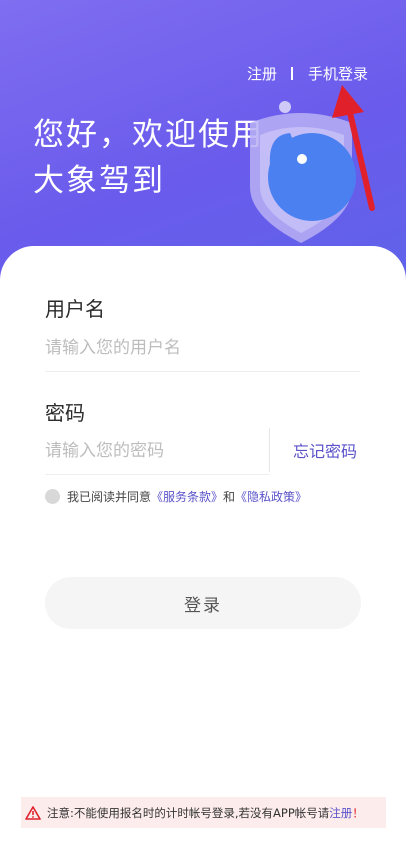 The height and width of the screenshot is (841, 406). What do you see at coordinates (99, 181) in the screenshot?
I see `welcome-line-2: 大象驾到` at bounding box center [99, 181].